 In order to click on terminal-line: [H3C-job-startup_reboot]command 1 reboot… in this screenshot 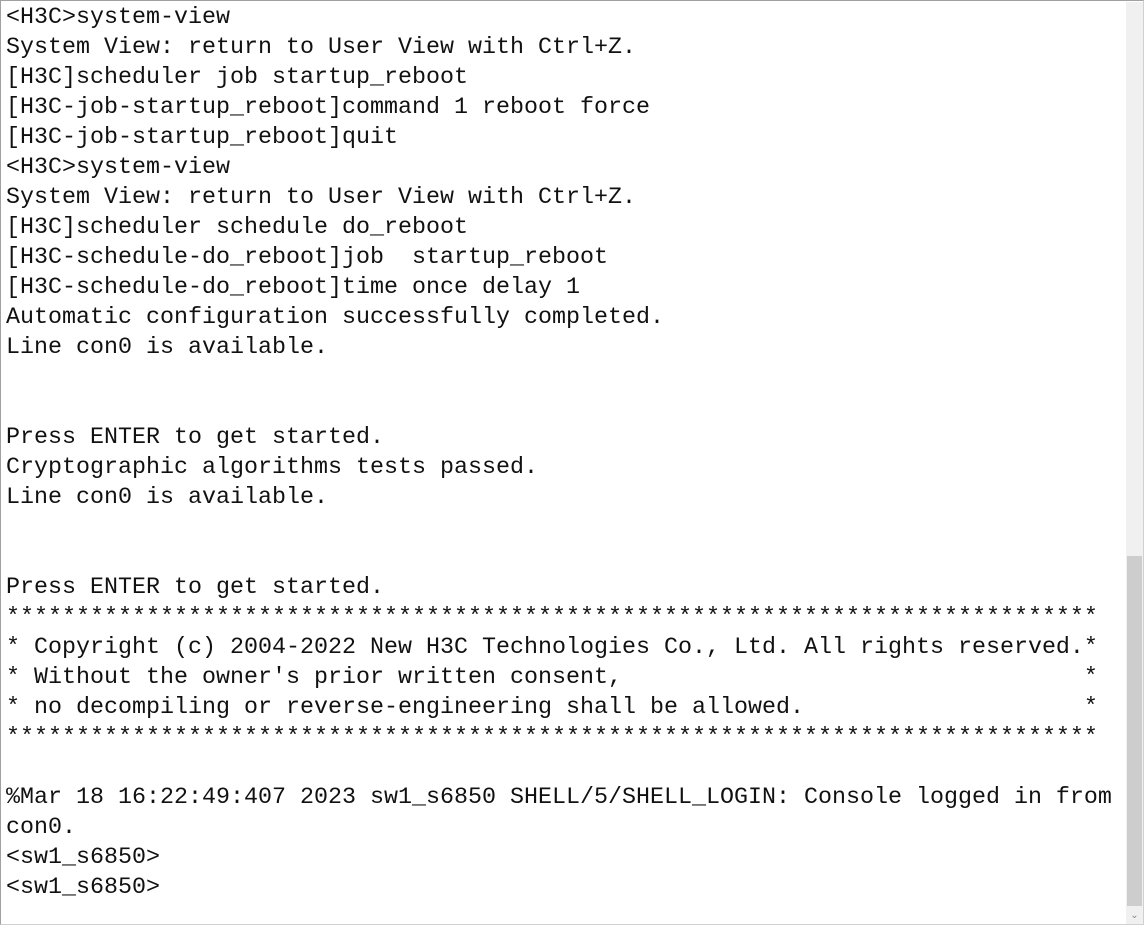, I will do `click(328, 108)`.